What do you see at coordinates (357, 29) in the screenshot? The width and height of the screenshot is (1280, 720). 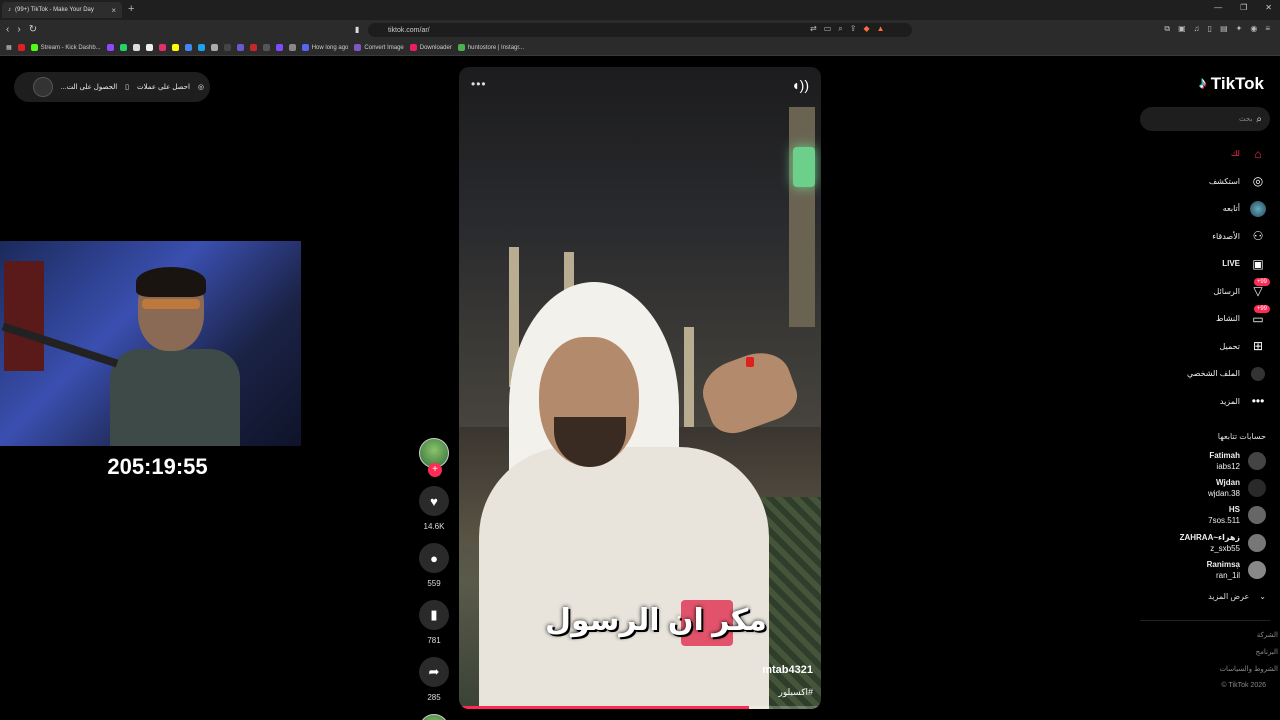 I see `bookmark-icon: ▮` at bounding box center [357, 29].